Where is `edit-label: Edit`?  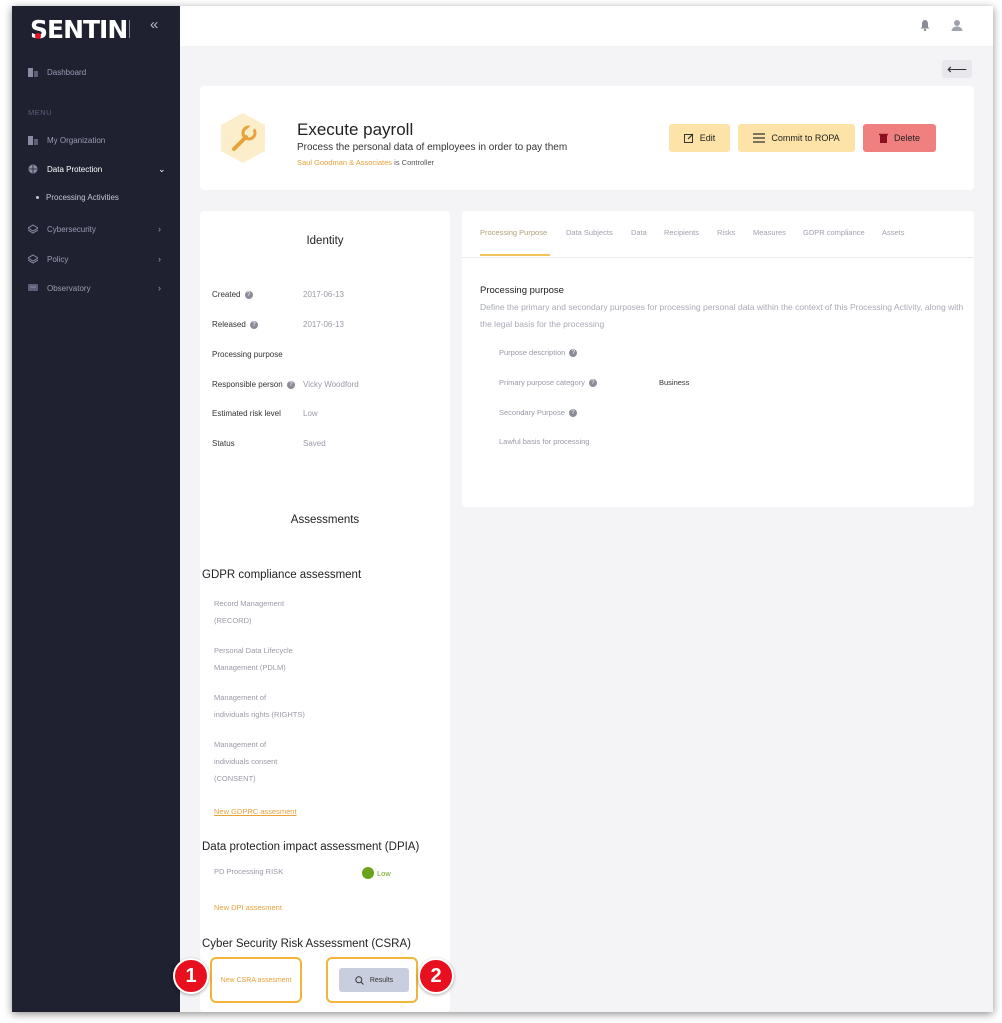
edit-label: Edit is located at coordinates (707, 138).